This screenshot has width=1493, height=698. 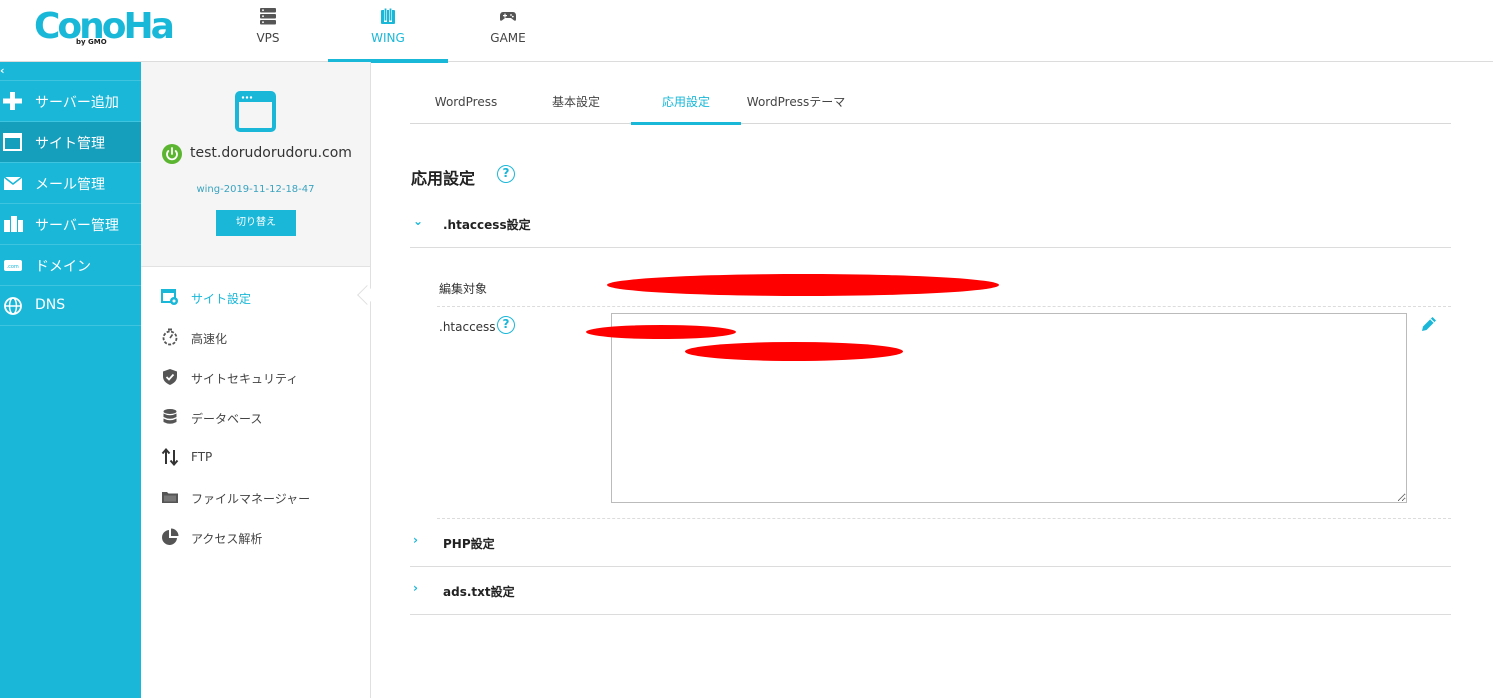 What do you see at coordinates (77, 226) in the screenshot?
I see `sidebar-item-label: サーバー管理` at bounding box center [77, 226].